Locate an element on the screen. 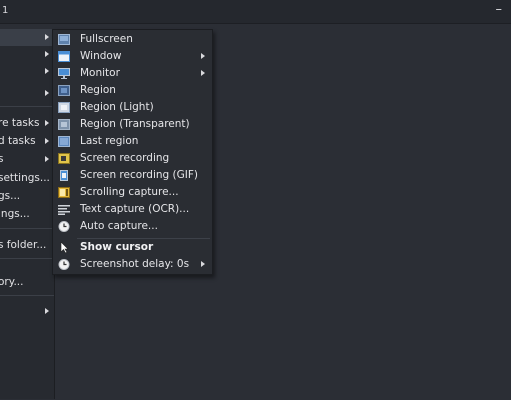 The image size is (511, 400). monitor-icon is located at coordinates (64, 73).